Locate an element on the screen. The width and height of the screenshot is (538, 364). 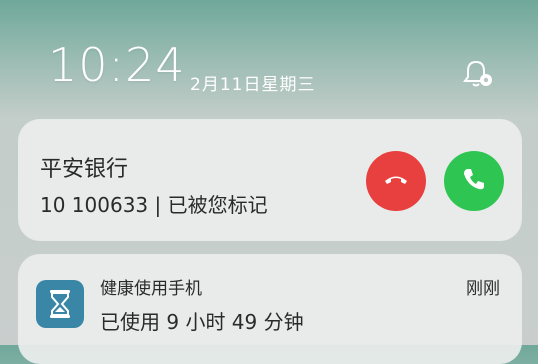
phone-answer-icon is located at coordinates (474, 181).